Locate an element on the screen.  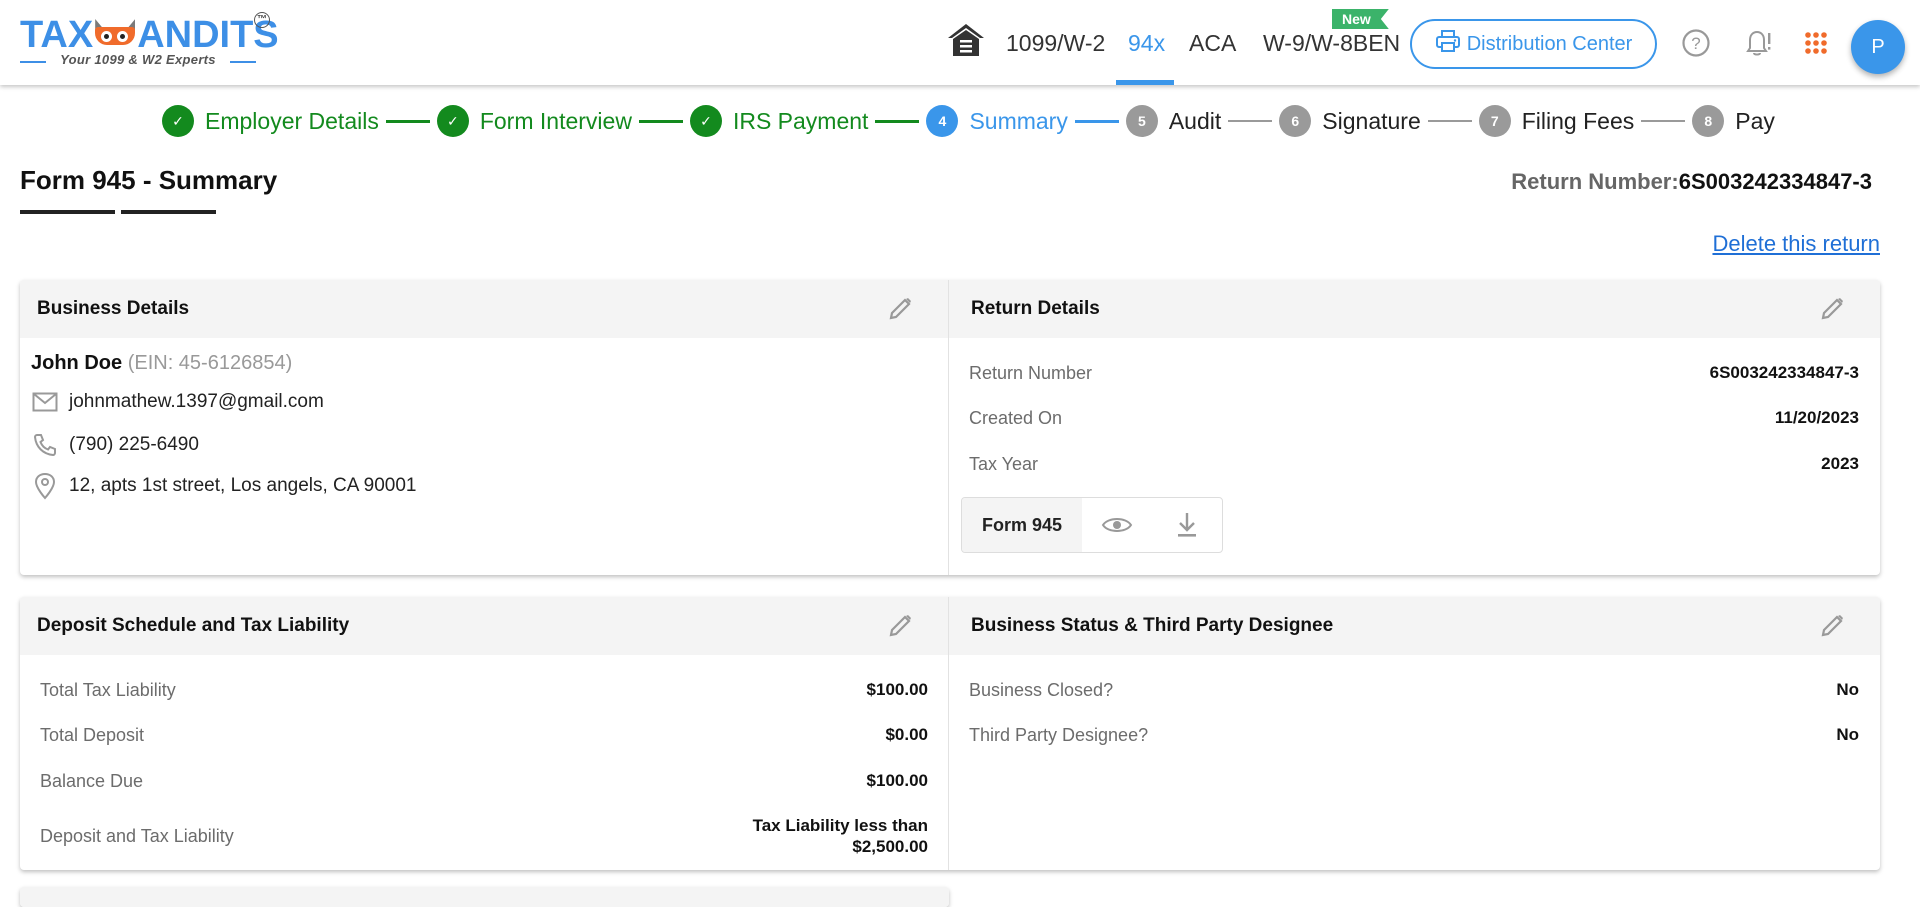
step-label: Summary is located at coordinates (1018, 120).